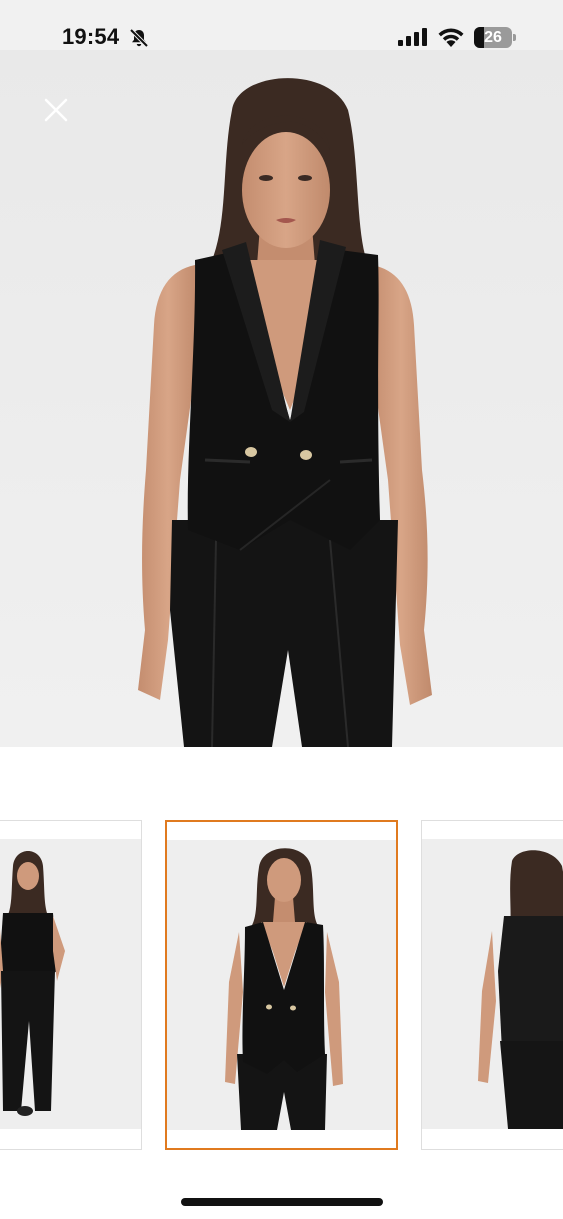 The width and height of the screenshot is (563, 1219). What do you see at coordinates (451, 37) in the screenshot?
I see `wifi-icon` at bounding box center [451, 37].